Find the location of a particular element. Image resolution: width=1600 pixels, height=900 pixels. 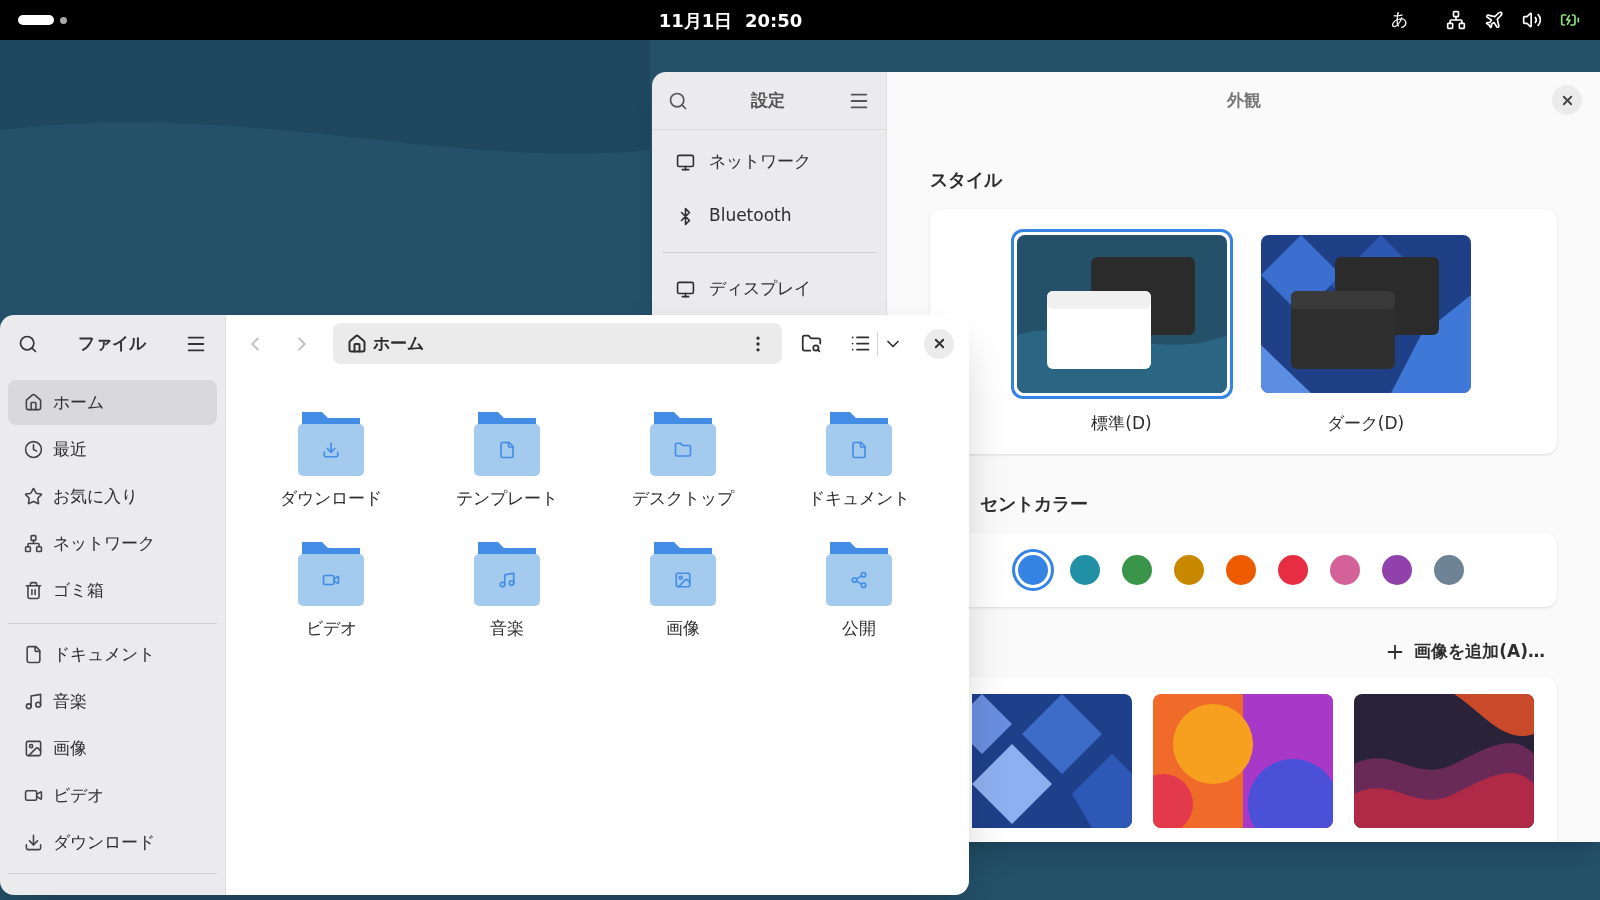

folder-item: テンプレート is located at coordinates (507, 460).